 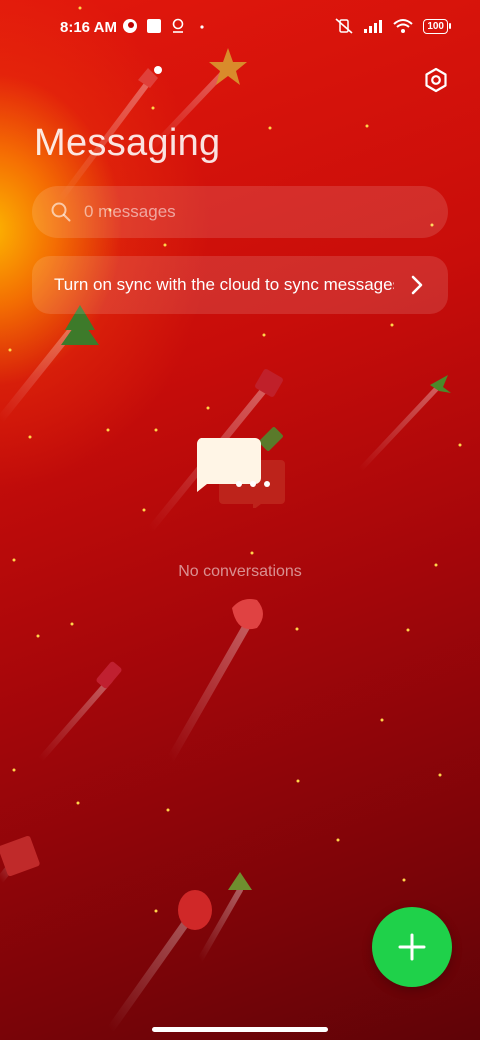 What do you see at coordinates (130, 211) in the screenshot?
I see `search-placeholder: 0 messages` at bounding box center [130, 211].